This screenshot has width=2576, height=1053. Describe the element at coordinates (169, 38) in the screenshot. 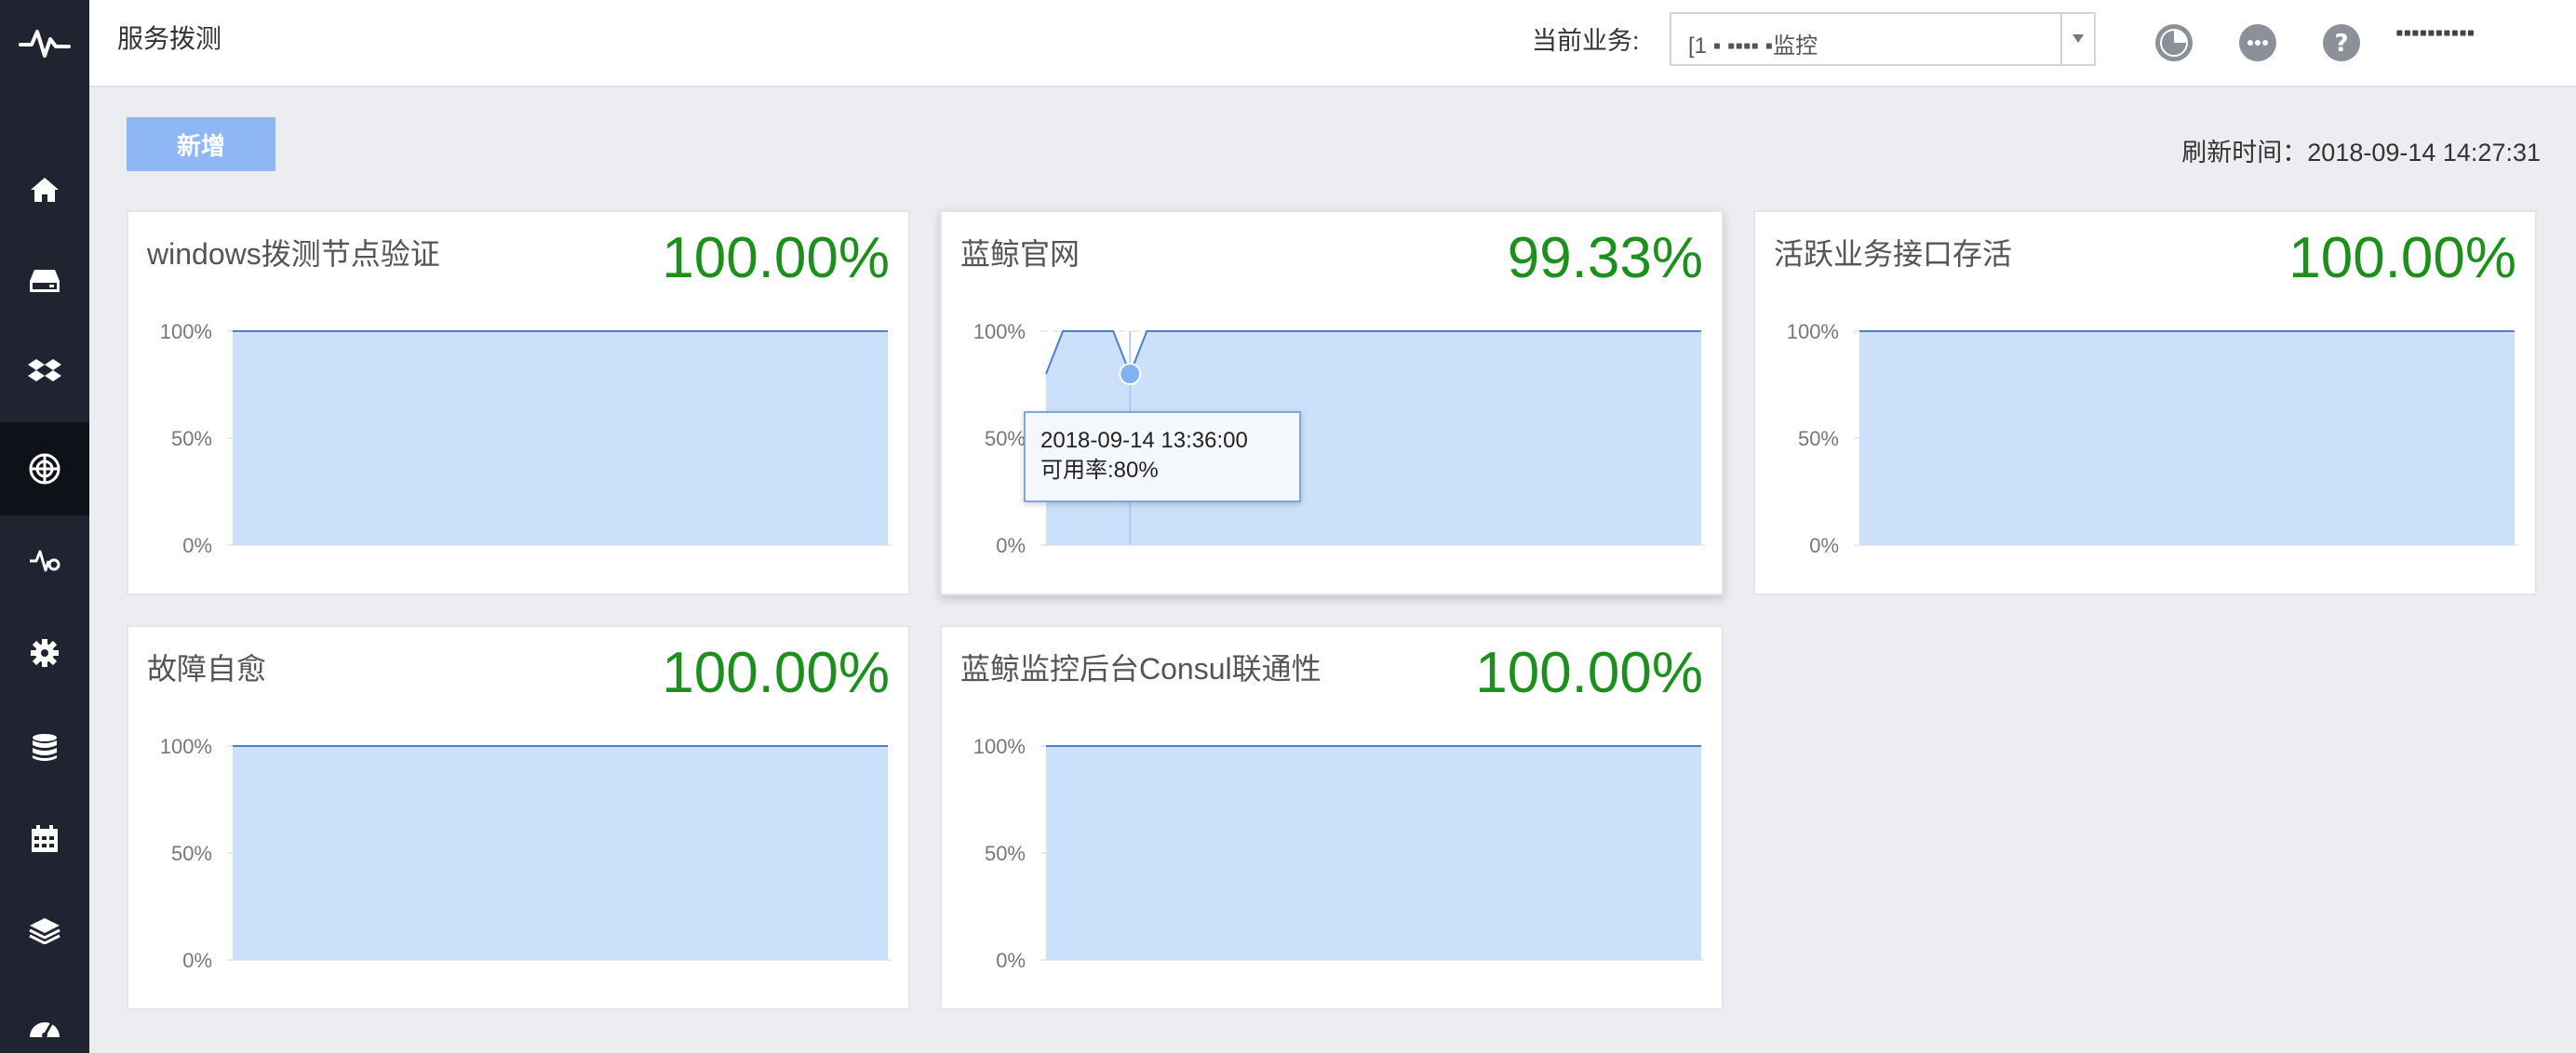

I see `page-title: 服务拨测` at that location.